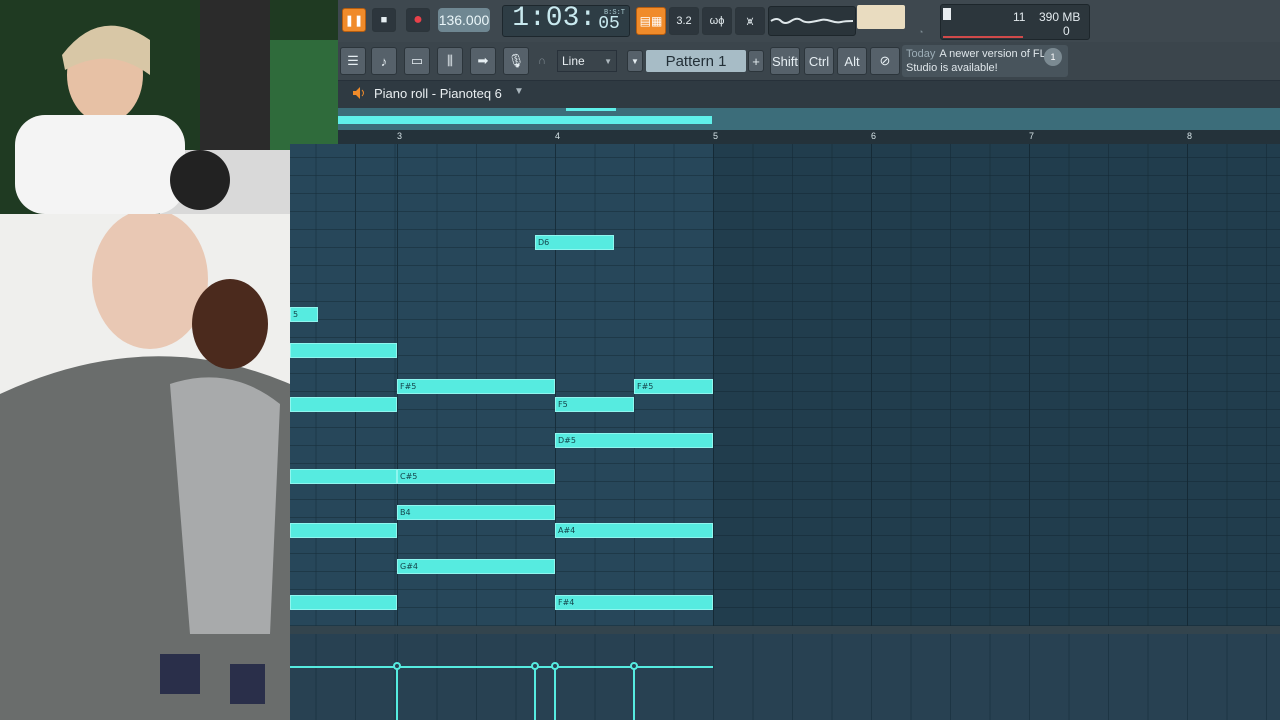 The height and width of the screenshot is (720, 1280). I want to click on plus-icon: +, so click(756, 61).